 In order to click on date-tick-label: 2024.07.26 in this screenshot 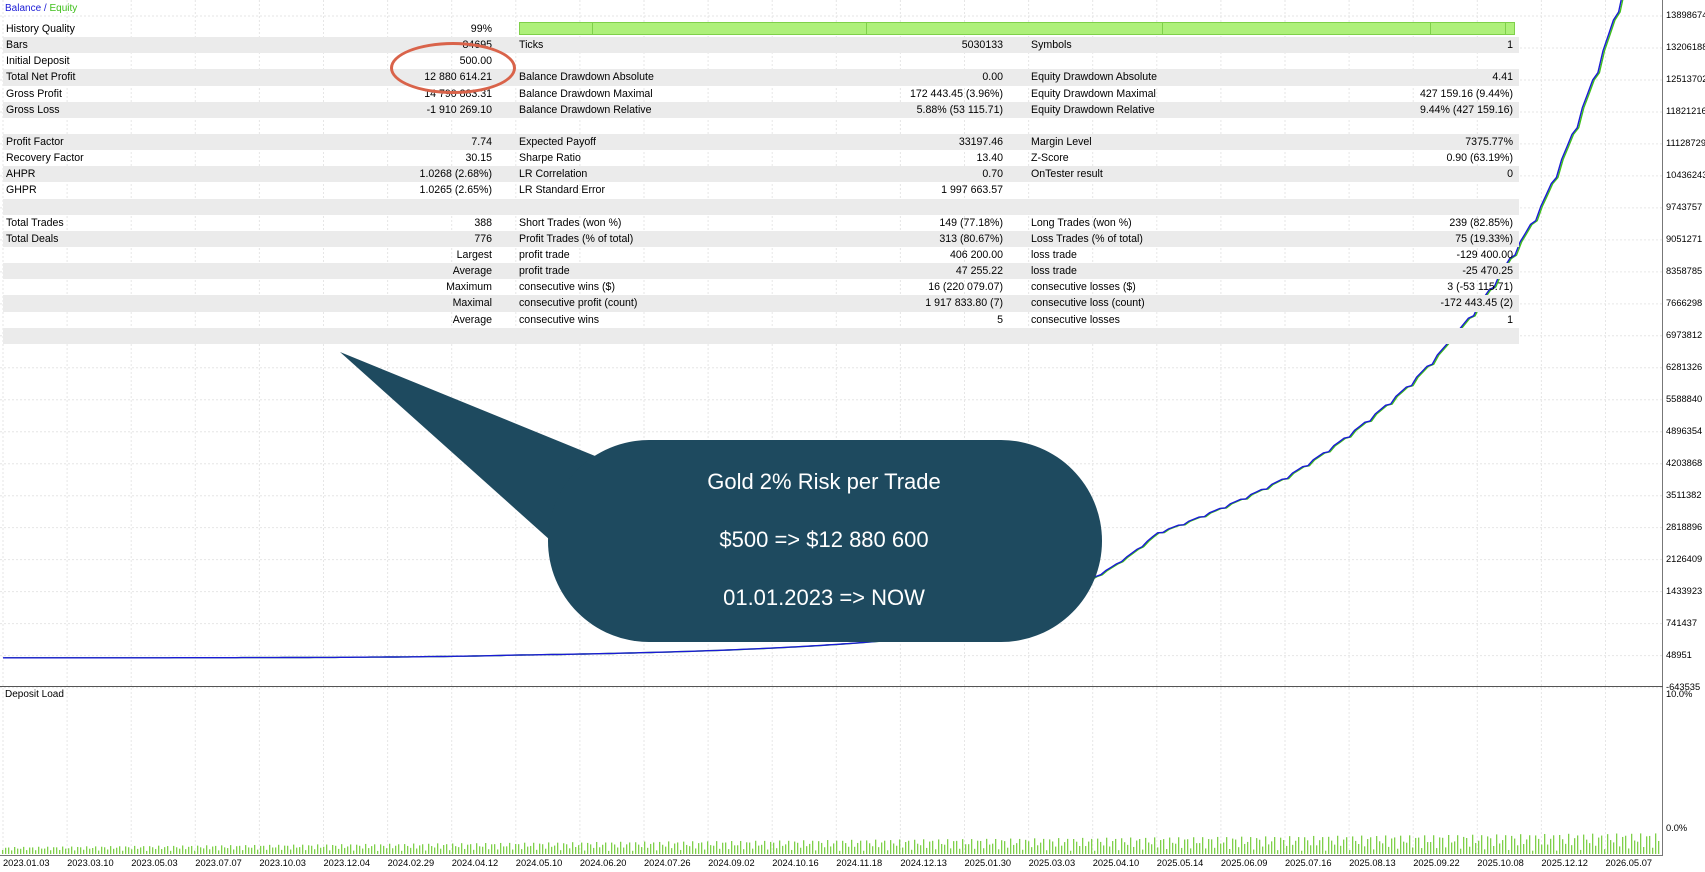, I will do `click(667, 863)`.